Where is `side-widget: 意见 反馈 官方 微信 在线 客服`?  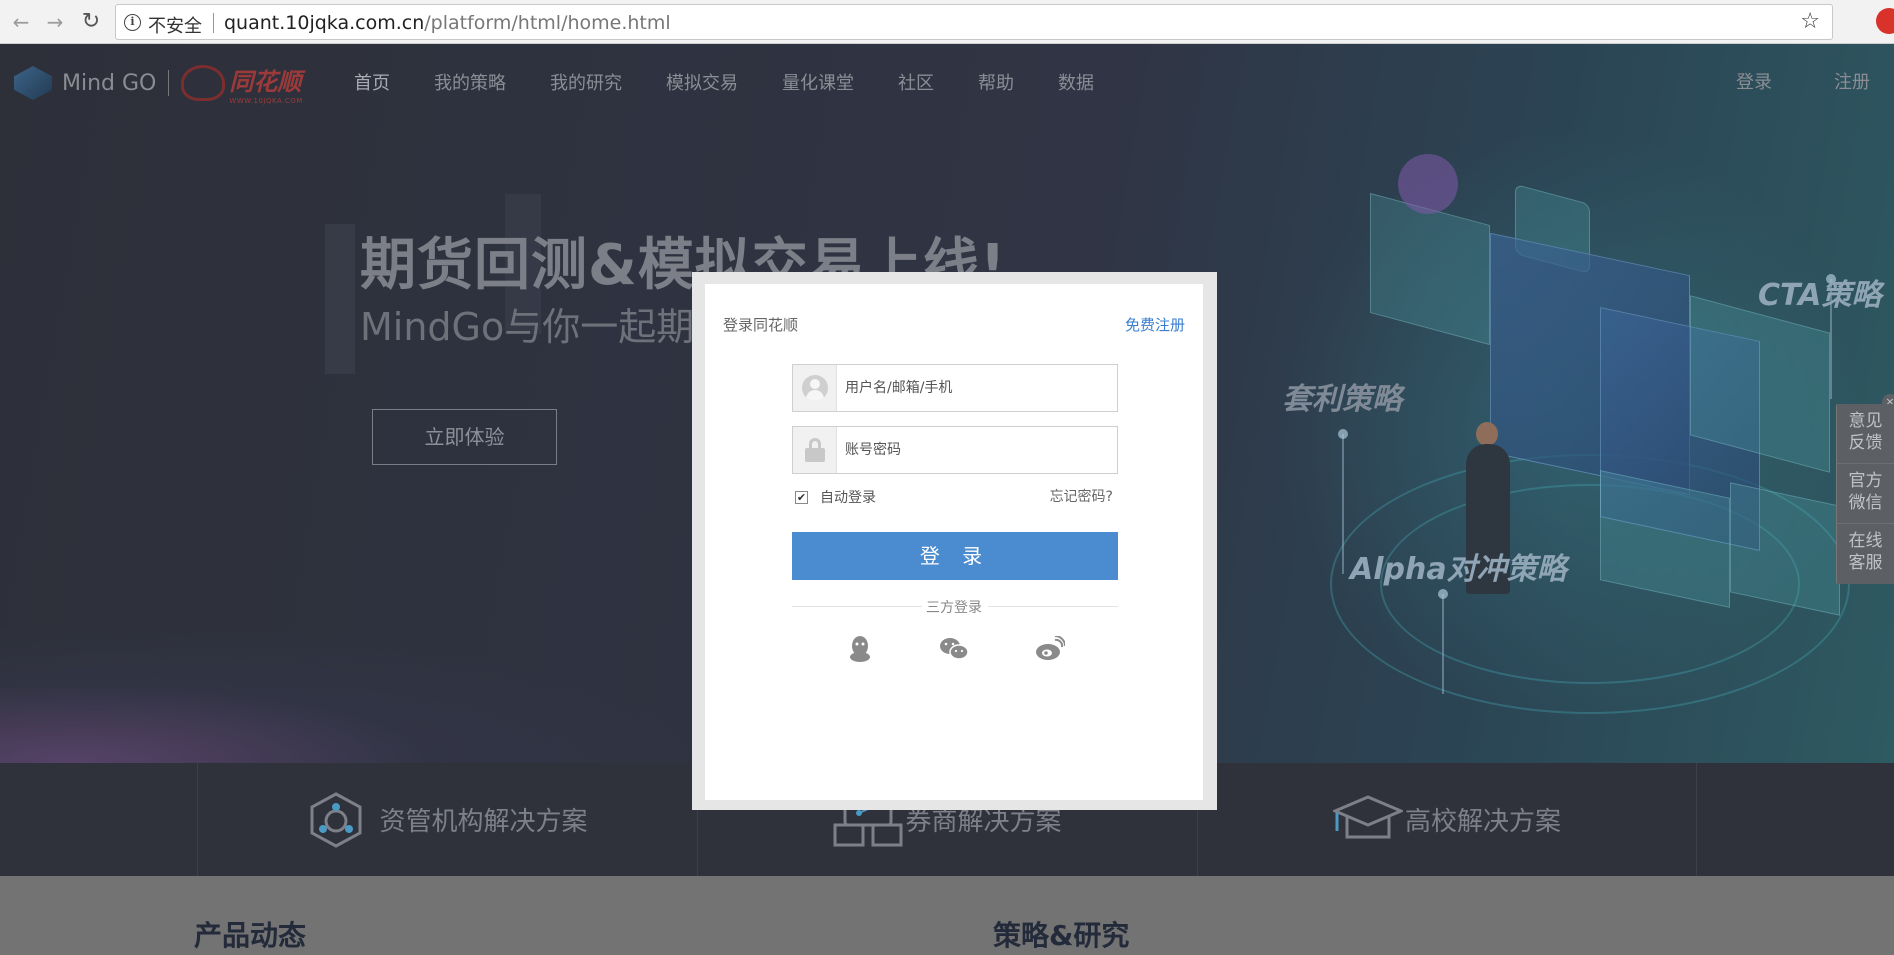
side-widget: 意见 反馈 官方 微信 在线 客服 is located at coordinates (1865, 494).